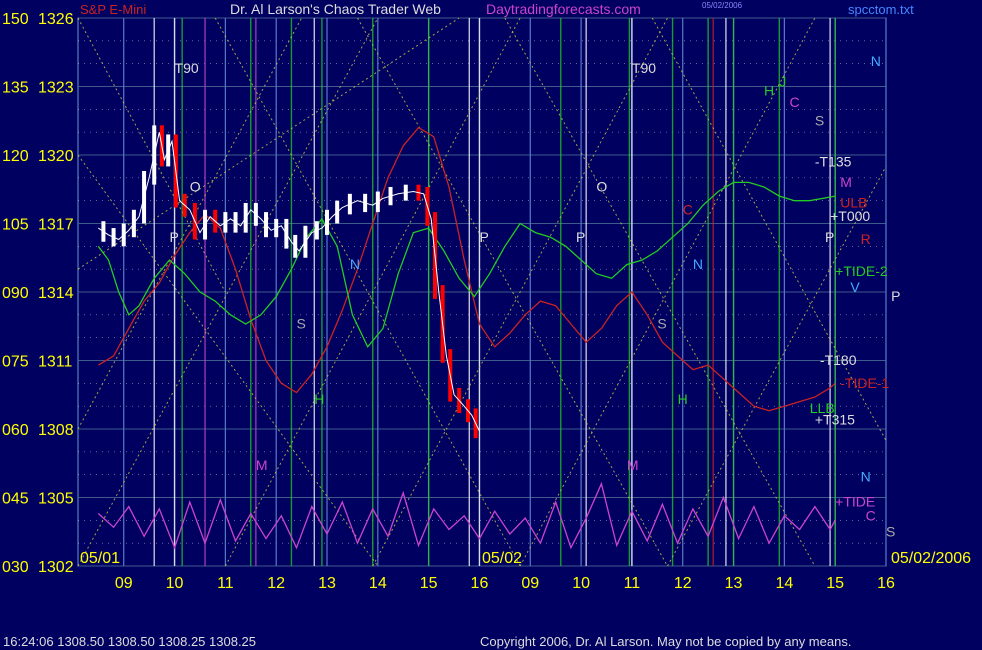 Image resolution: width=982 pixels, height=650 pixels. I want to click on chart-annotation-label: +T000, so click(850, 216).